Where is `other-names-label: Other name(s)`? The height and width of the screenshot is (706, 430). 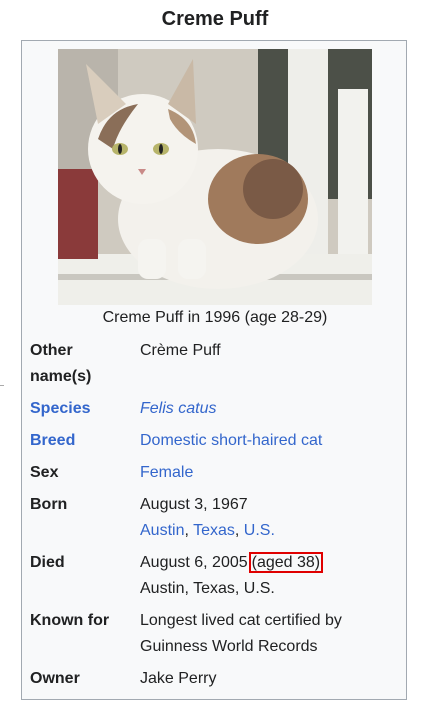
other-names-label: Other name(s) is located at coordinates (85, 364).